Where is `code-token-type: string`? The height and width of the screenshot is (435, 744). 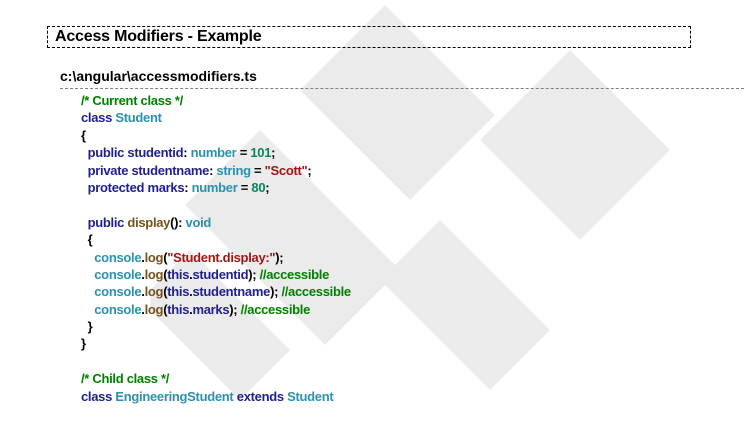 code-token-type: string is located at coordinates (233, 170).